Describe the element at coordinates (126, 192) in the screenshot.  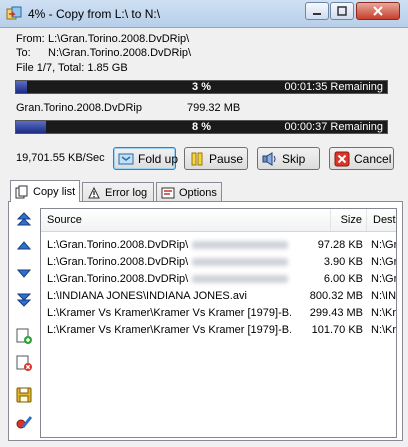
I see `tab-error-log-label: Error log` at that location.